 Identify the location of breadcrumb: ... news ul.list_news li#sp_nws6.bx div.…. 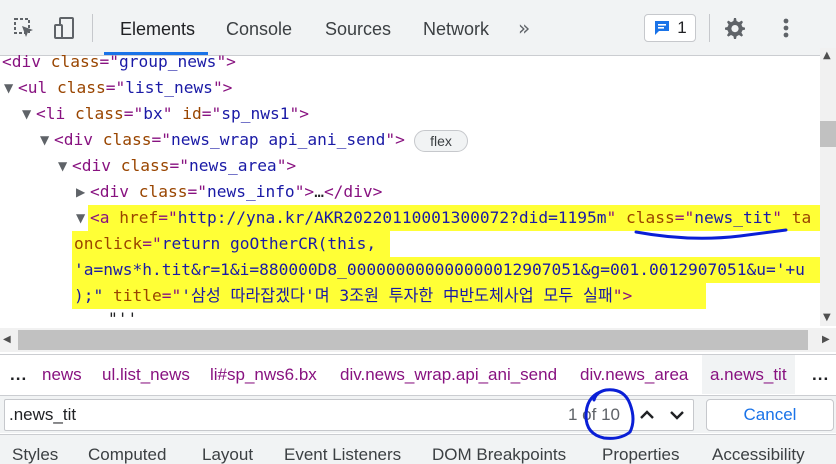
(418, 374).